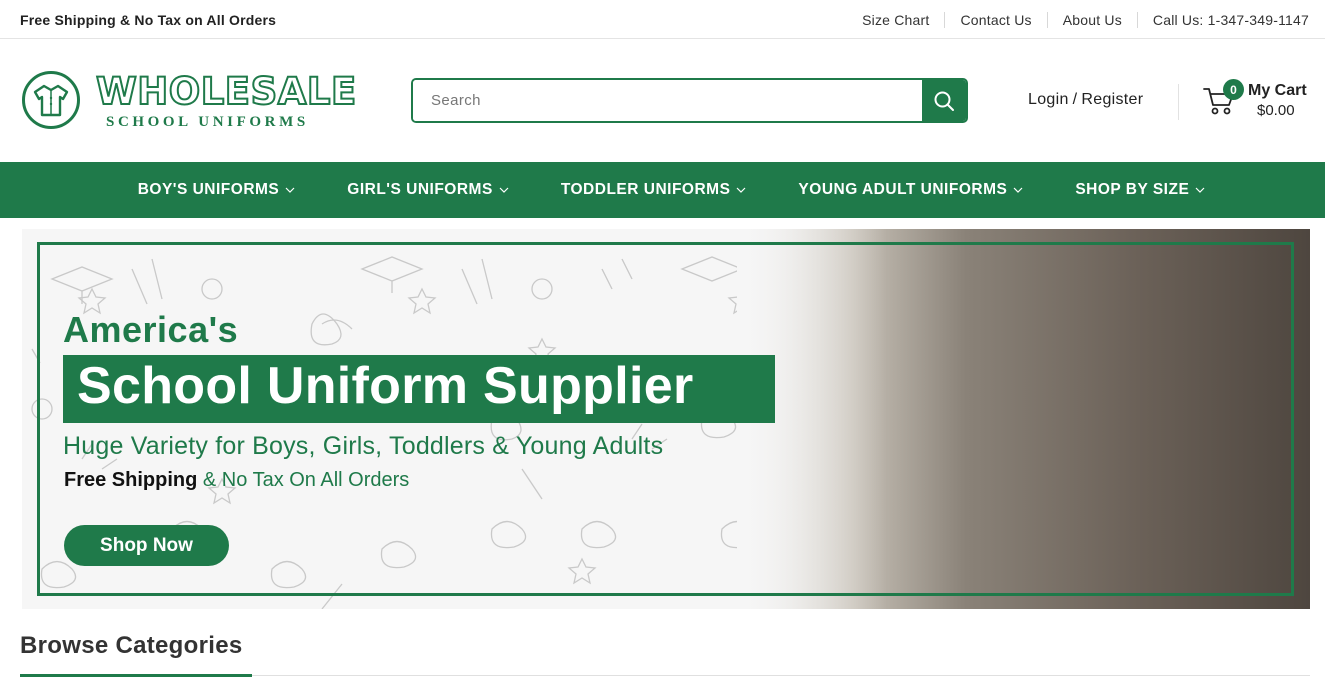 The width and height of the screenshot is (1325, 697). I want to click on shop-now-button: Shop Now, so click(146, 545).